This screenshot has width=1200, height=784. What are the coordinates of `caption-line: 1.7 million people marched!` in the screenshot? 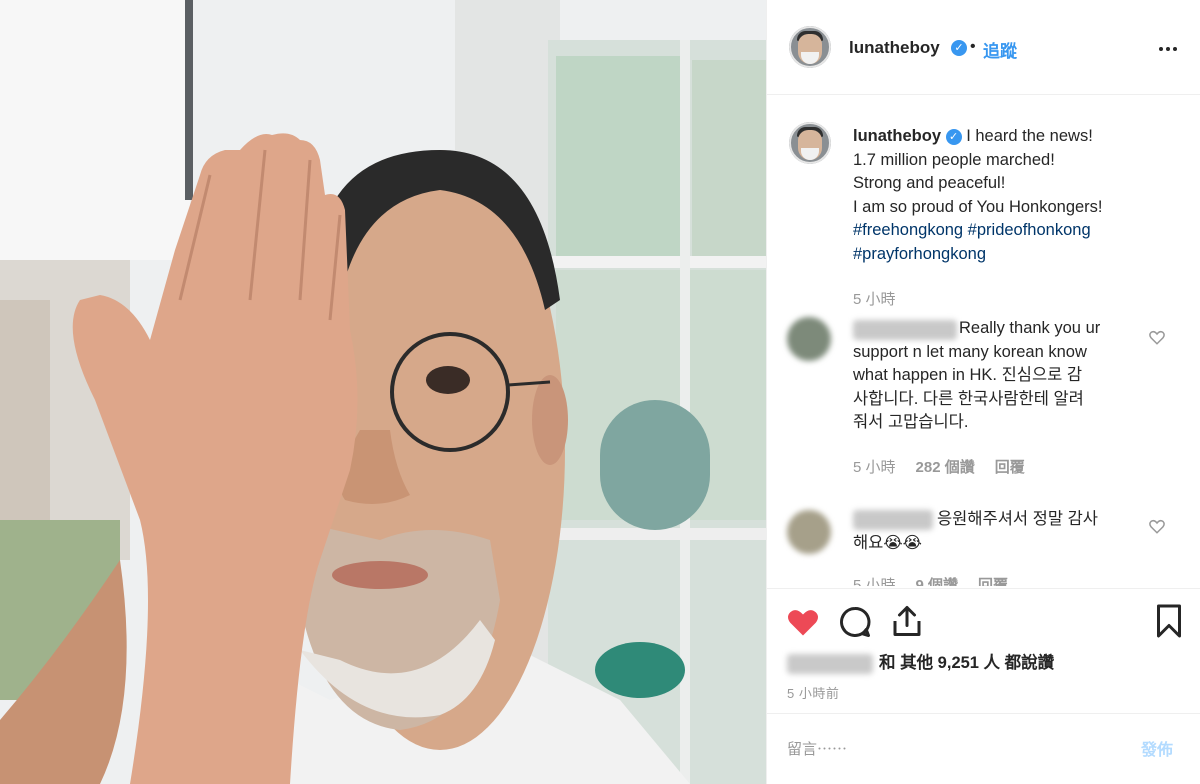 It's located at (954, 159).